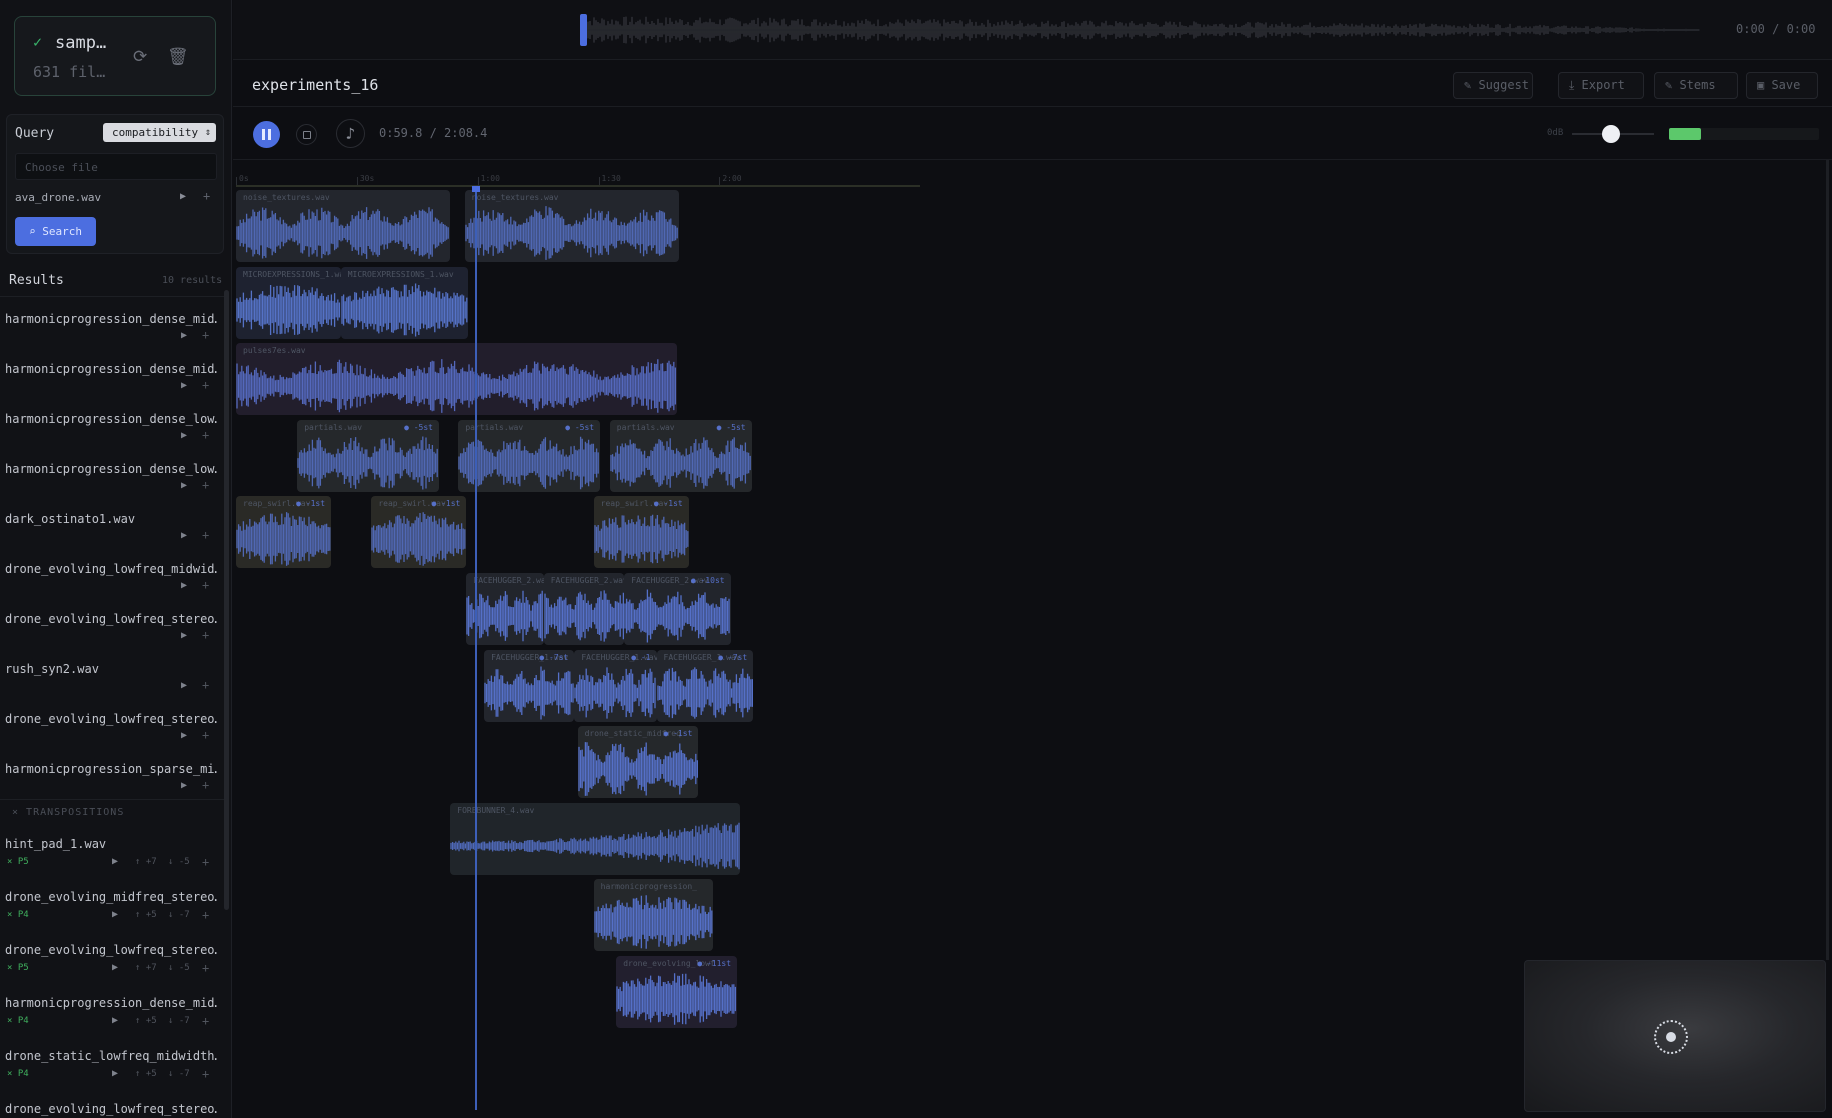 Image resolution: width=1832 pixels, height=1118 pixels. I want to click on result-item: drone_evolving_lowfreq_midwid… ▶ +, so click(112, 581).